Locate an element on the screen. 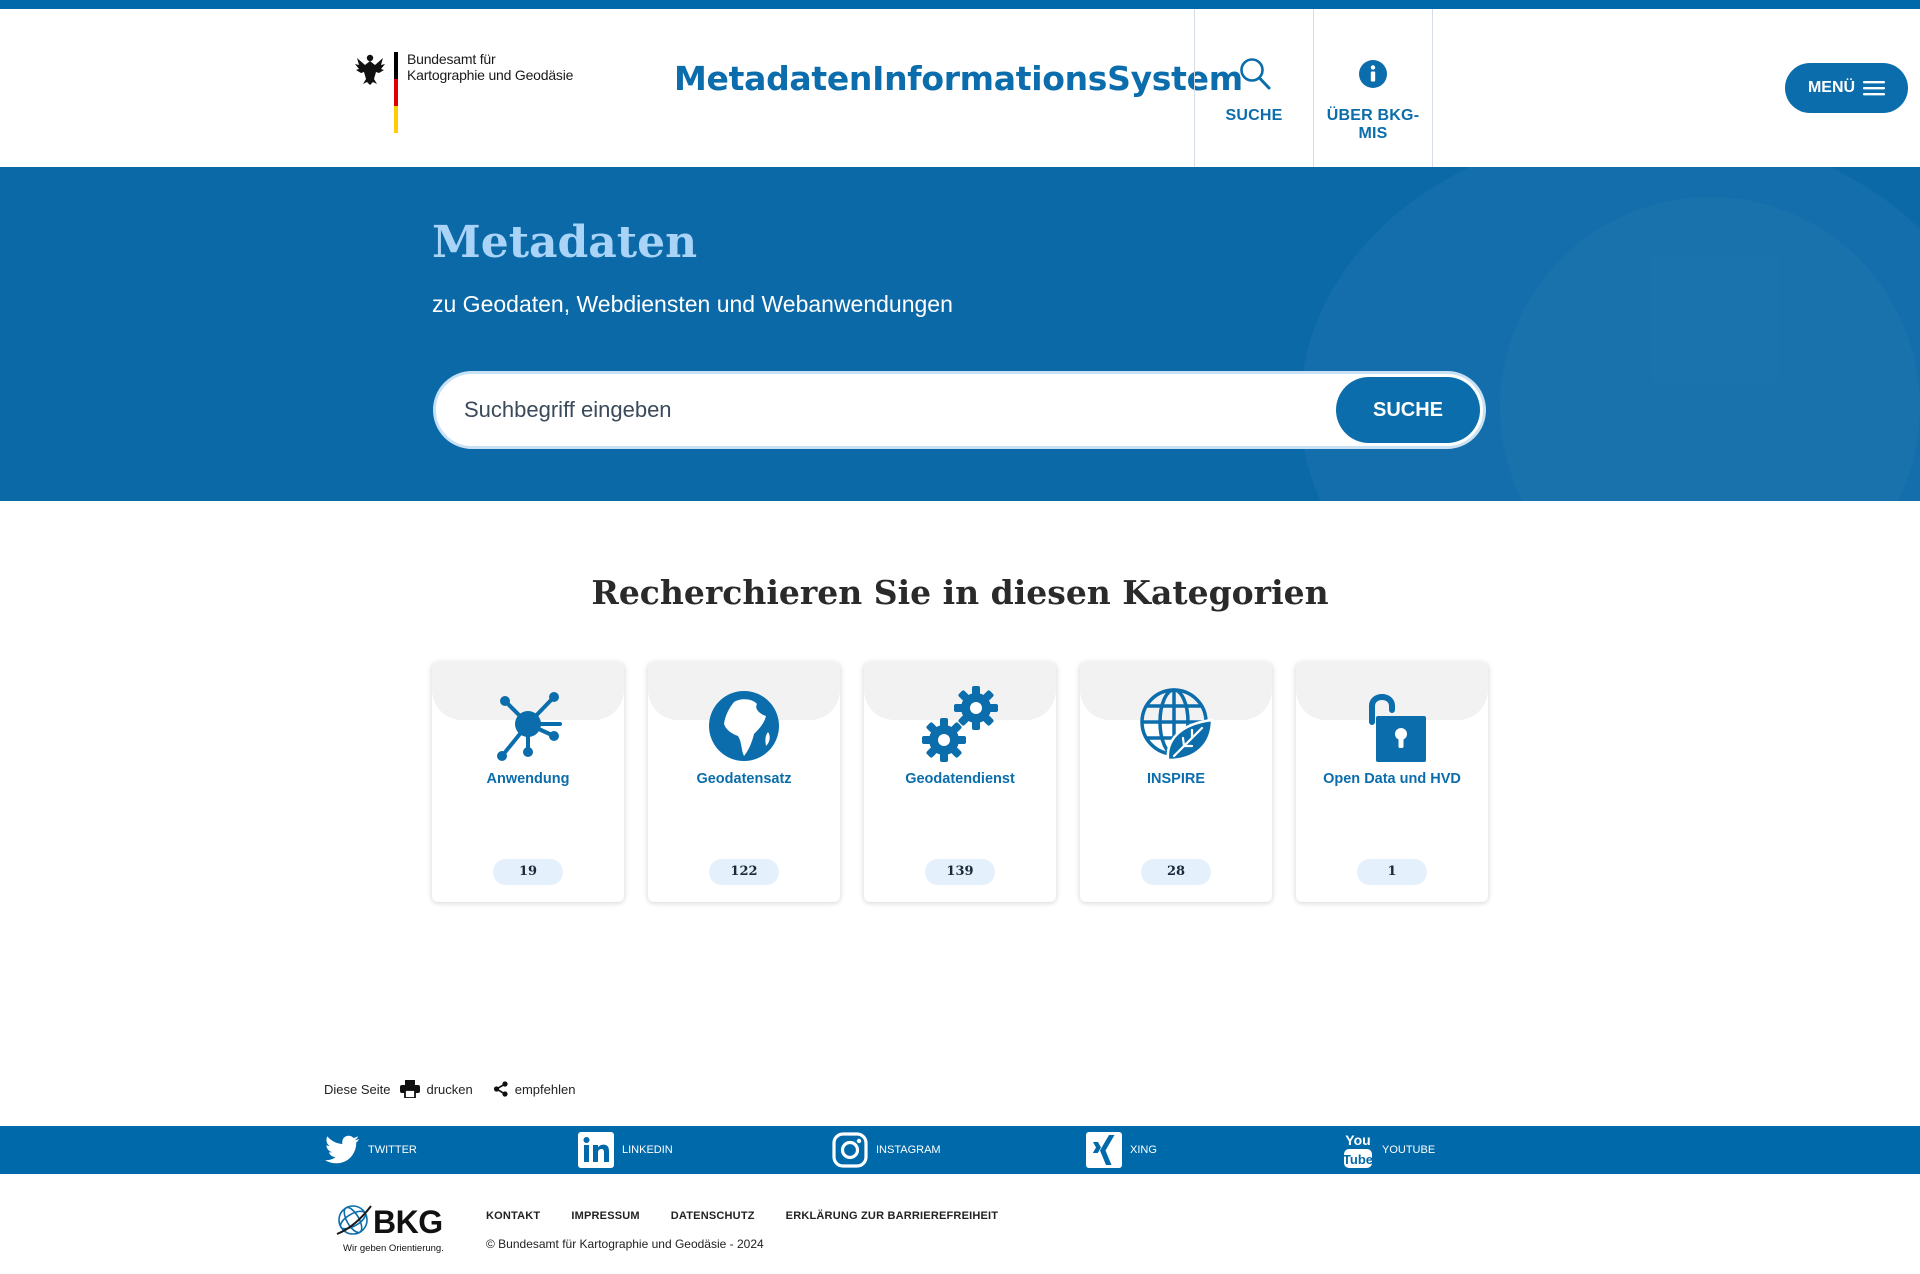 This screenshot has width=1920, height=1274. social-link-xing: XING is located at coordinates (1121, 1150).